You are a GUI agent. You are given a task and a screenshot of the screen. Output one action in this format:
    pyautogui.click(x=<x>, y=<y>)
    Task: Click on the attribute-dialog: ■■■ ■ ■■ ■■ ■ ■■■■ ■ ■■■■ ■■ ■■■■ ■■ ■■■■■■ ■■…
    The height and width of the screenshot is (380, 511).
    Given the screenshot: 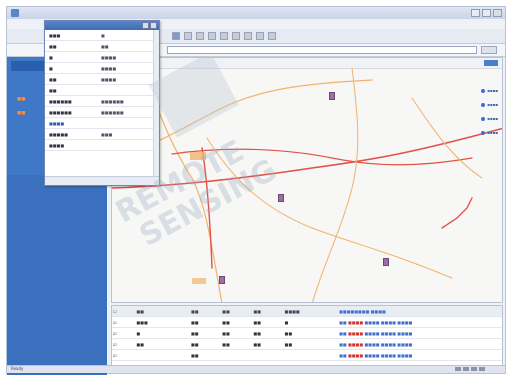 What is the action you would take?
    pyautogui.click(x=102, y=103)
    